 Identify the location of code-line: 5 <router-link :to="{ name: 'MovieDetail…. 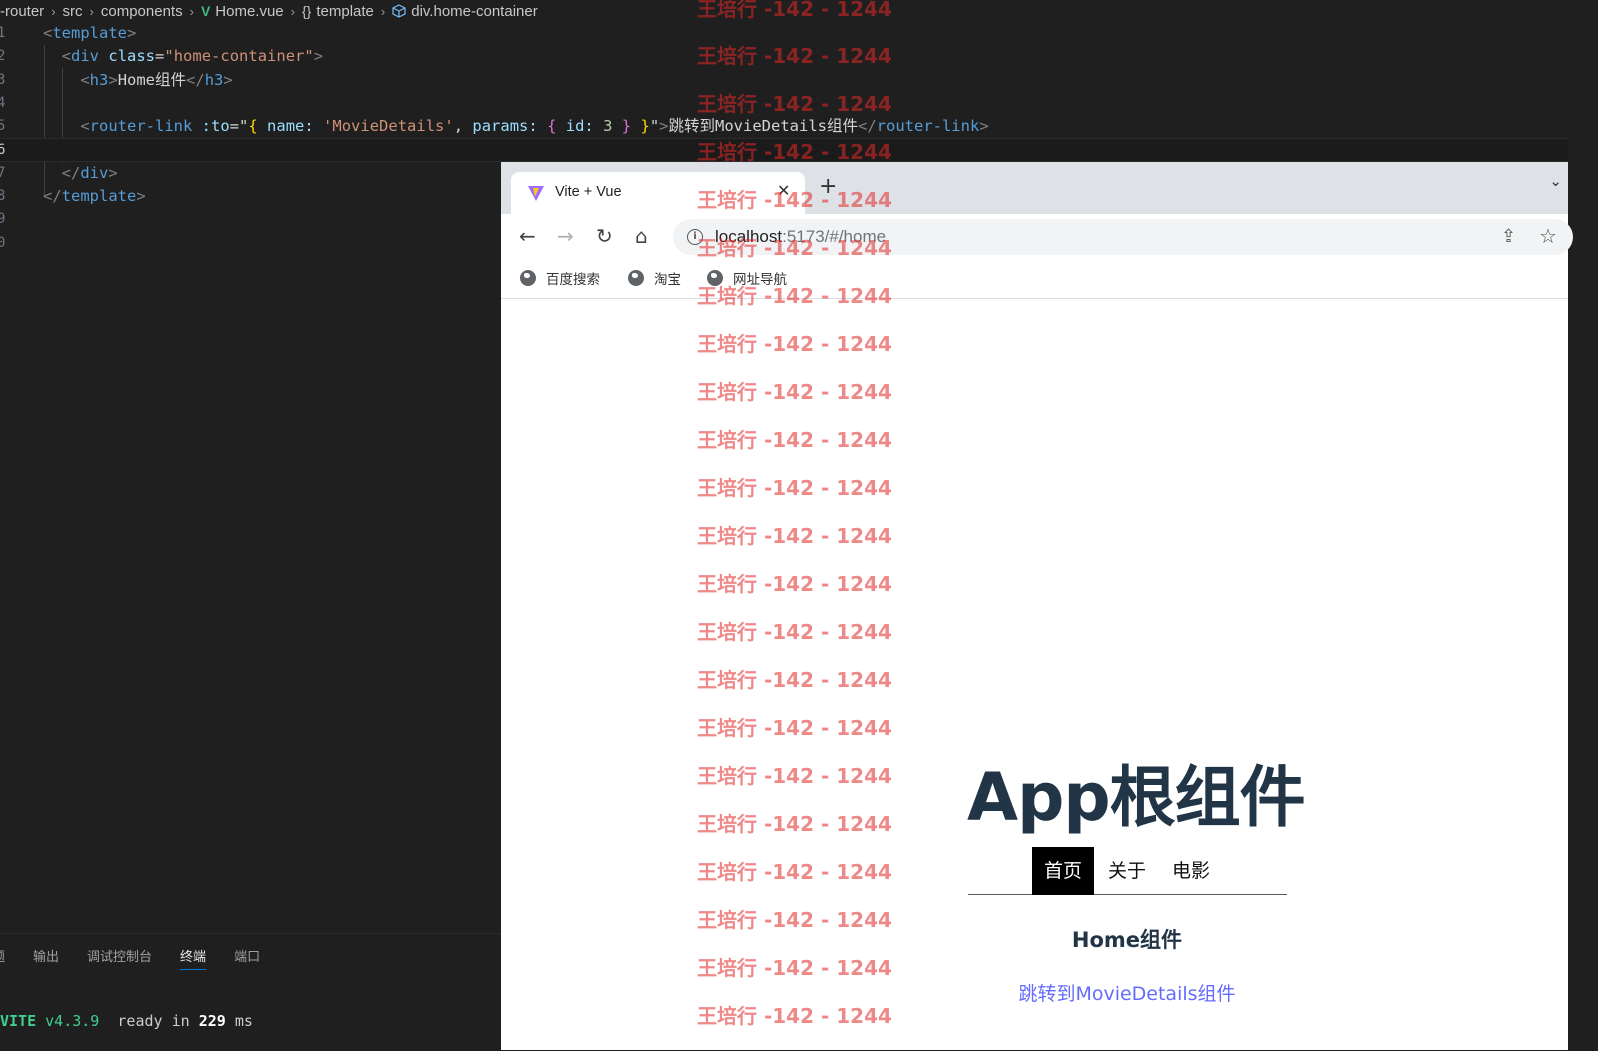
(784, 126).